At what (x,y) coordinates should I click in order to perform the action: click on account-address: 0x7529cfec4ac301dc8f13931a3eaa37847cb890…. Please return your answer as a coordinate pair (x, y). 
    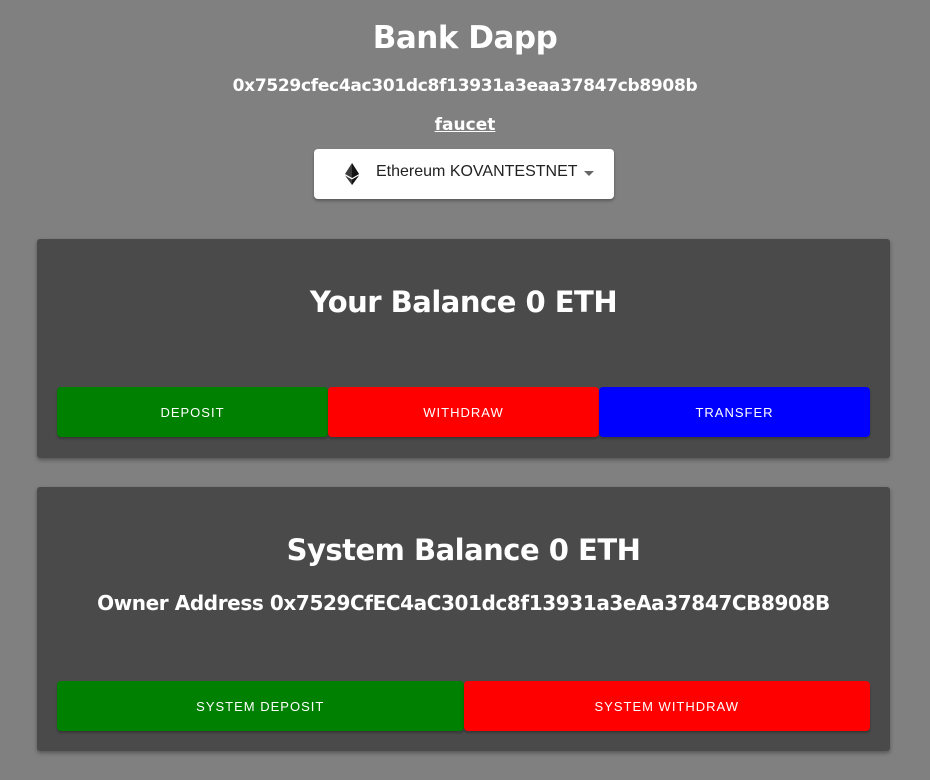
    Looking at the image, I should click on (465, 86).